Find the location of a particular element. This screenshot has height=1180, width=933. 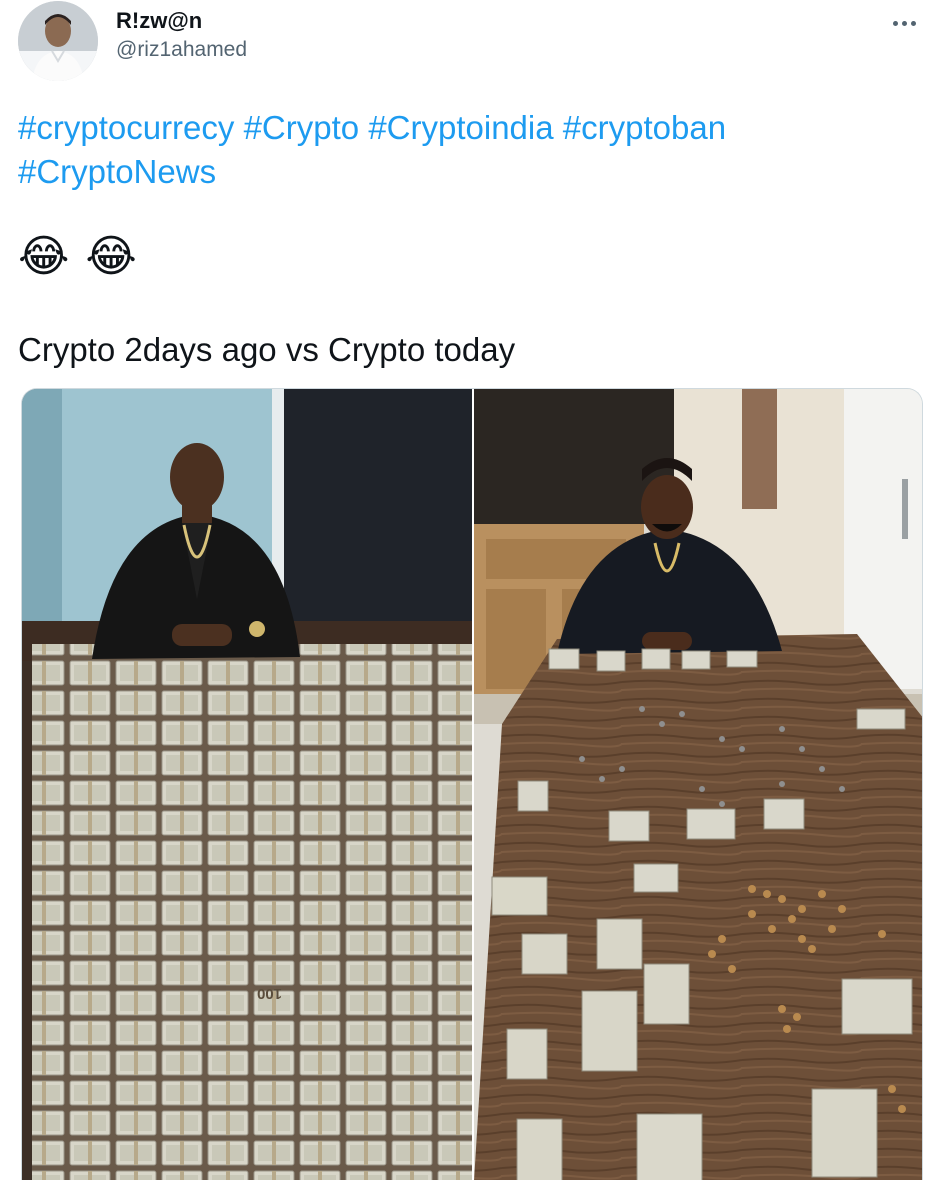

avatar is located at coordinates (58, 41).